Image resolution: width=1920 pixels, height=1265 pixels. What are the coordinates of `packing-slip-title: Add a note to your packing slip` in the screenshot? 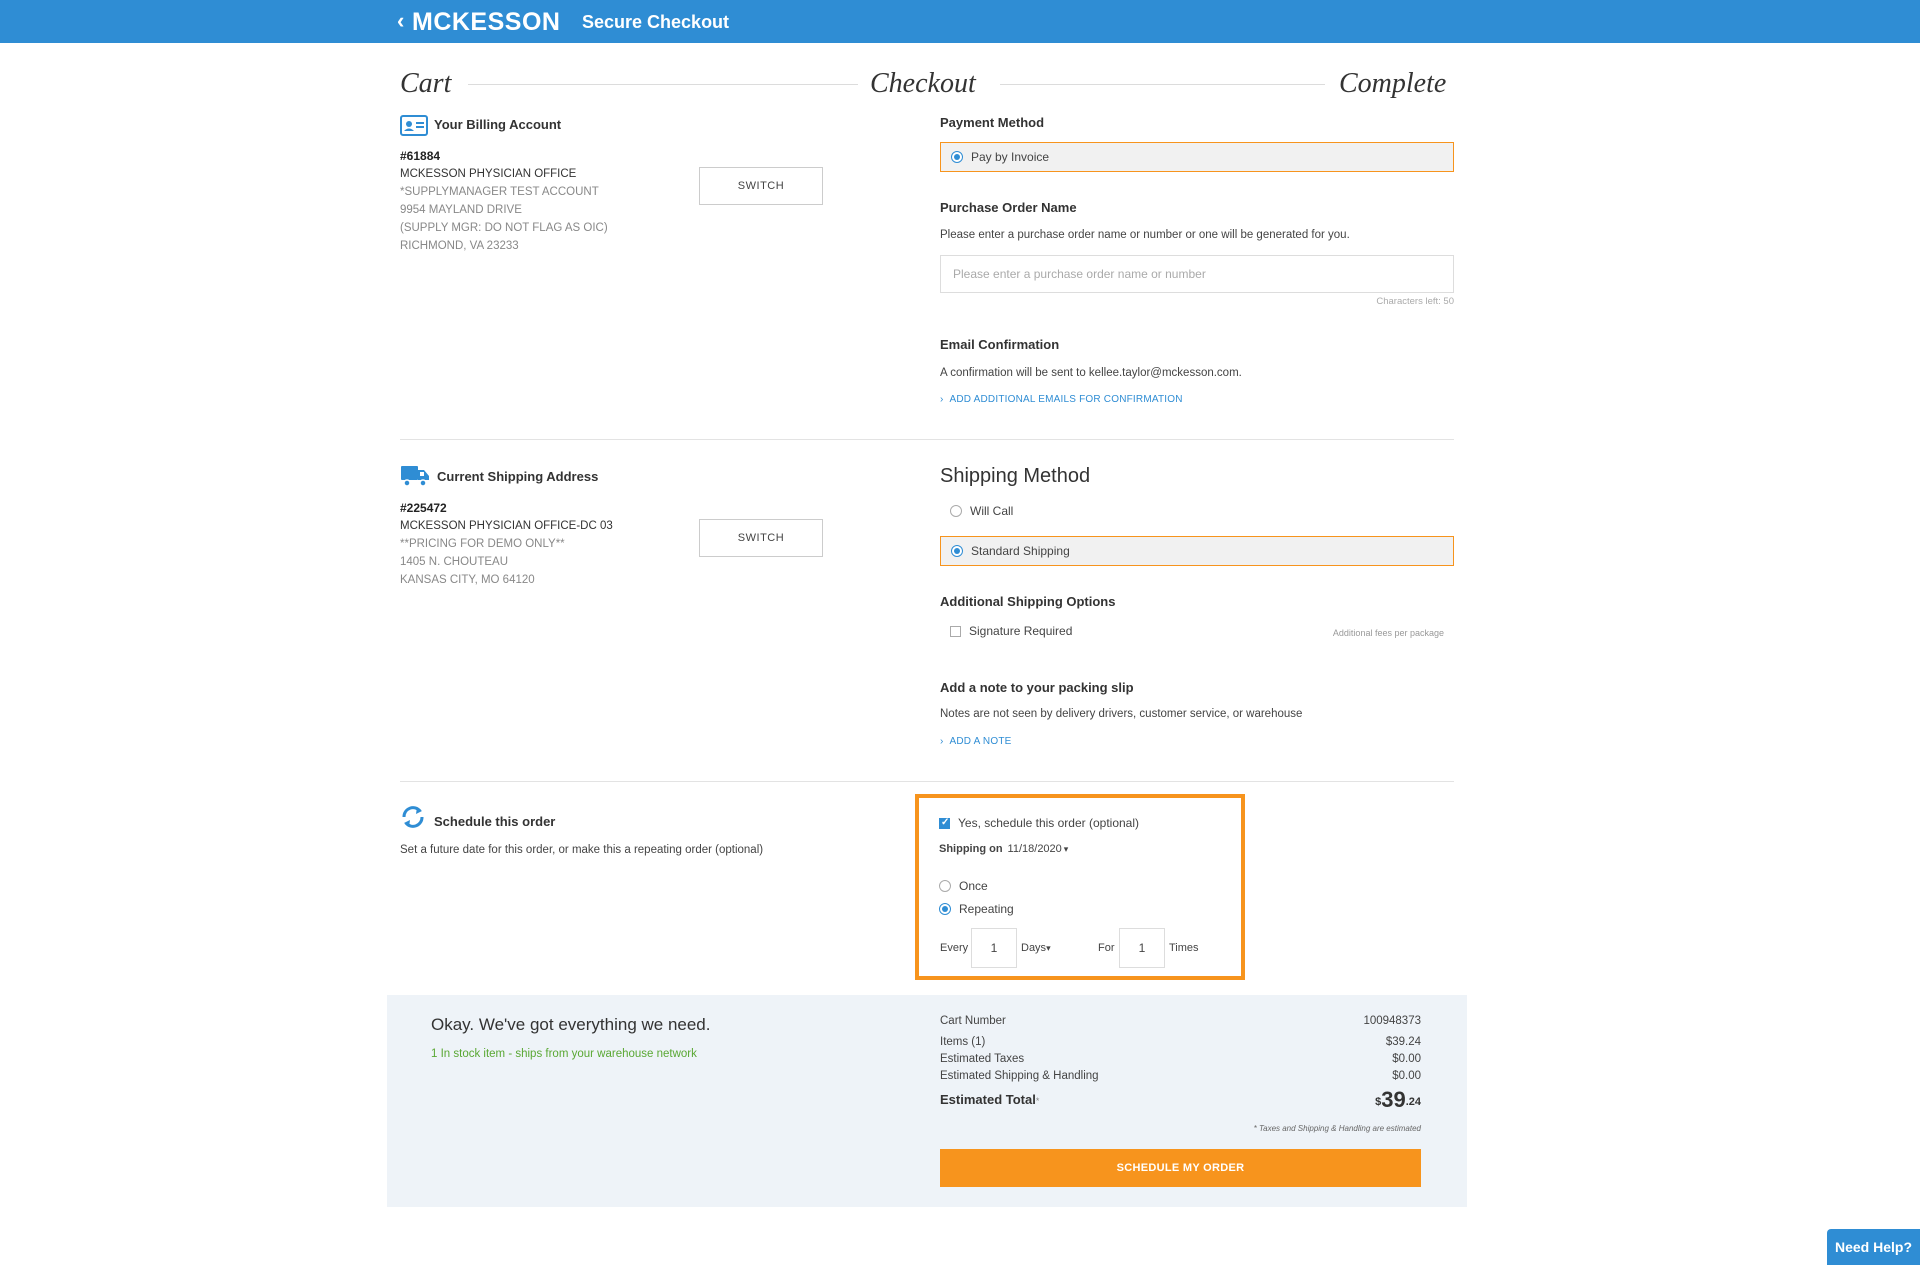 It's located at (1037, 687).